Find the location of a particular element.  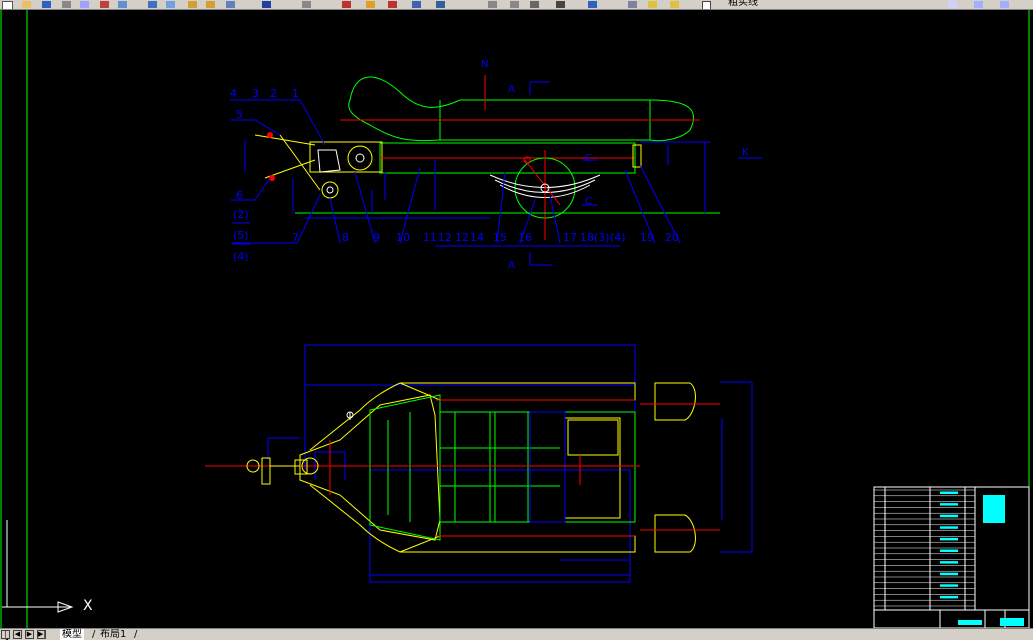

zoom-realtime-icon is located at coordinates (266, 4).